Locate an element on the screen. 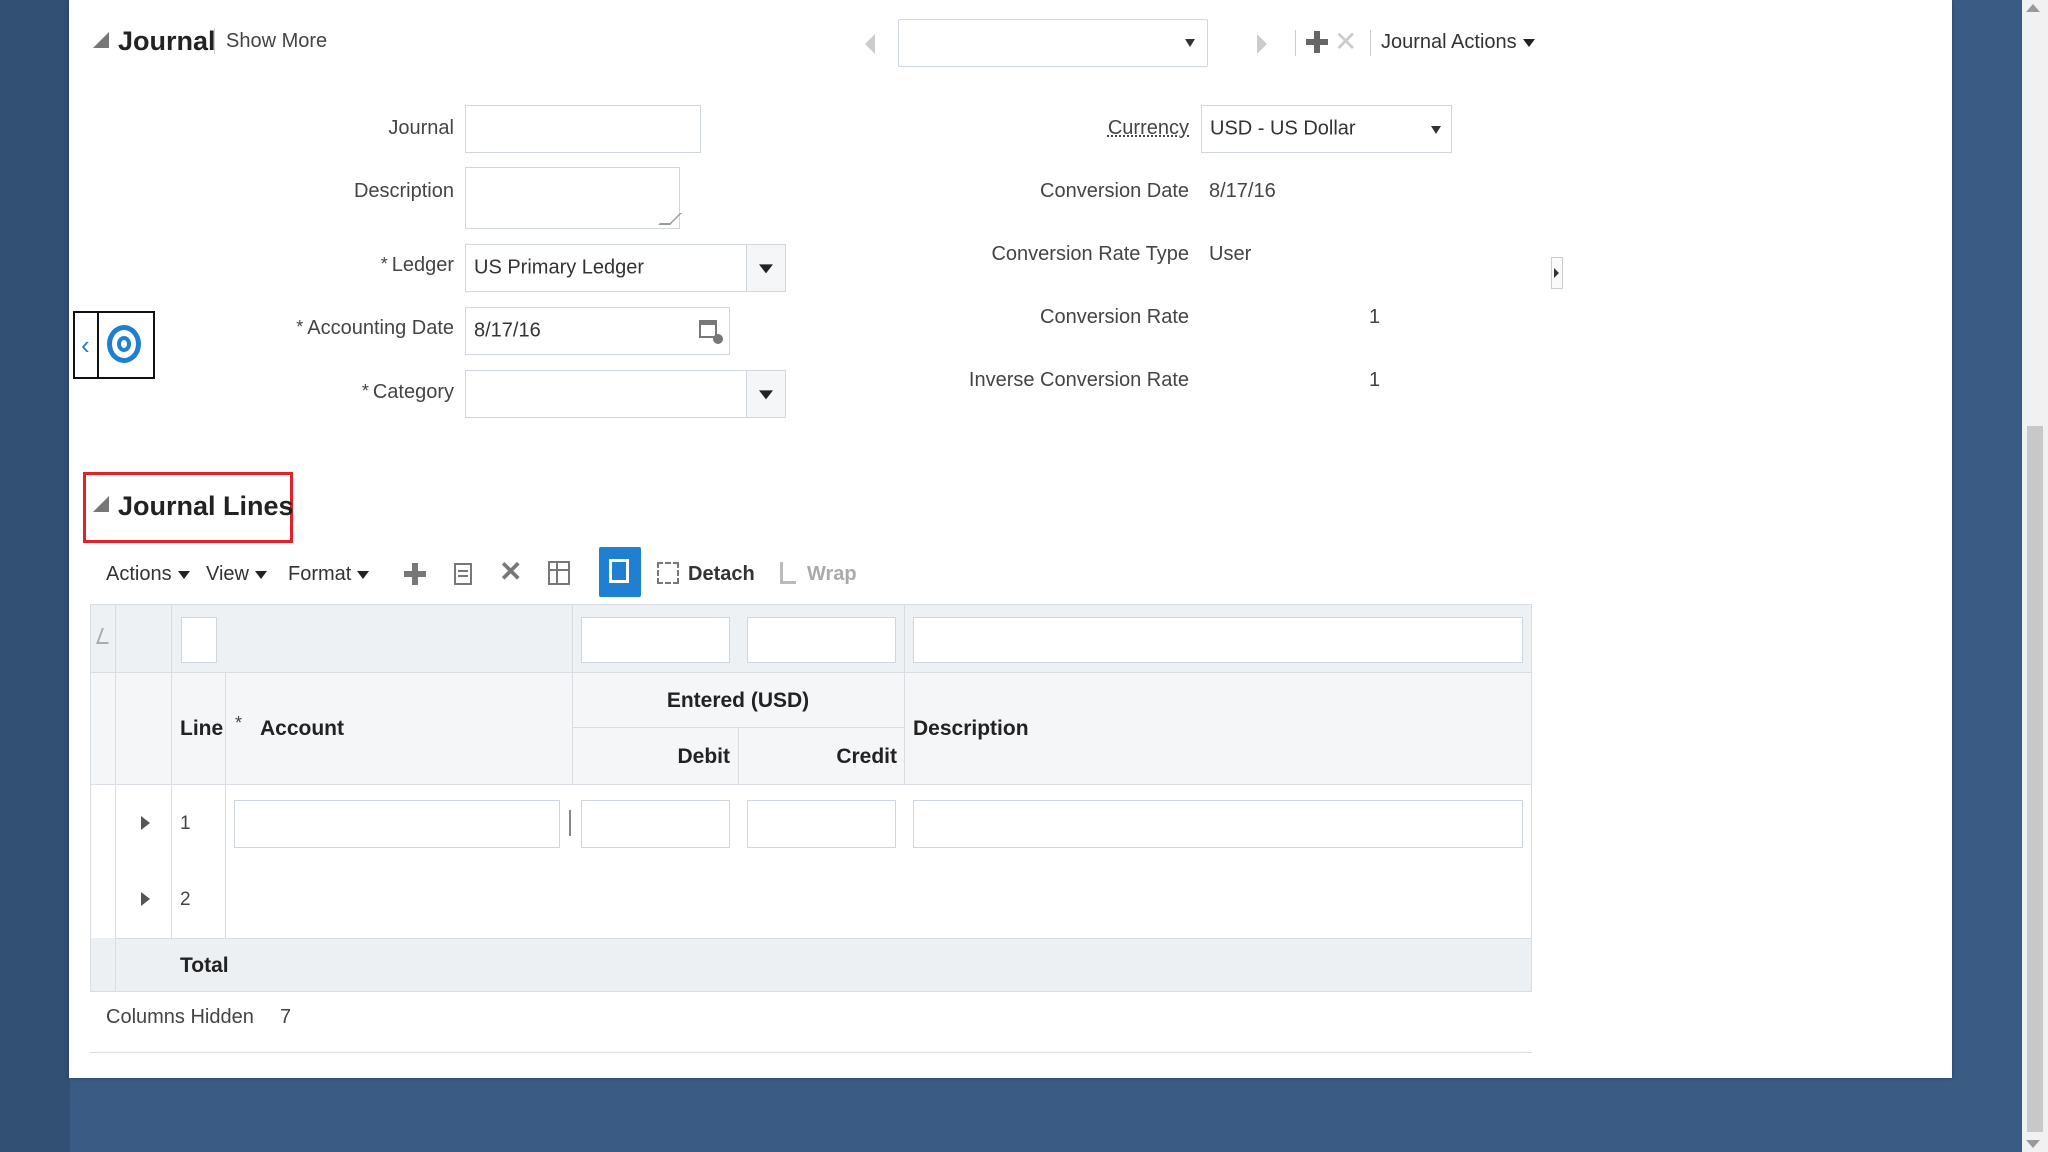  ledger-dropdown-button is located at coordinates (765, 268).